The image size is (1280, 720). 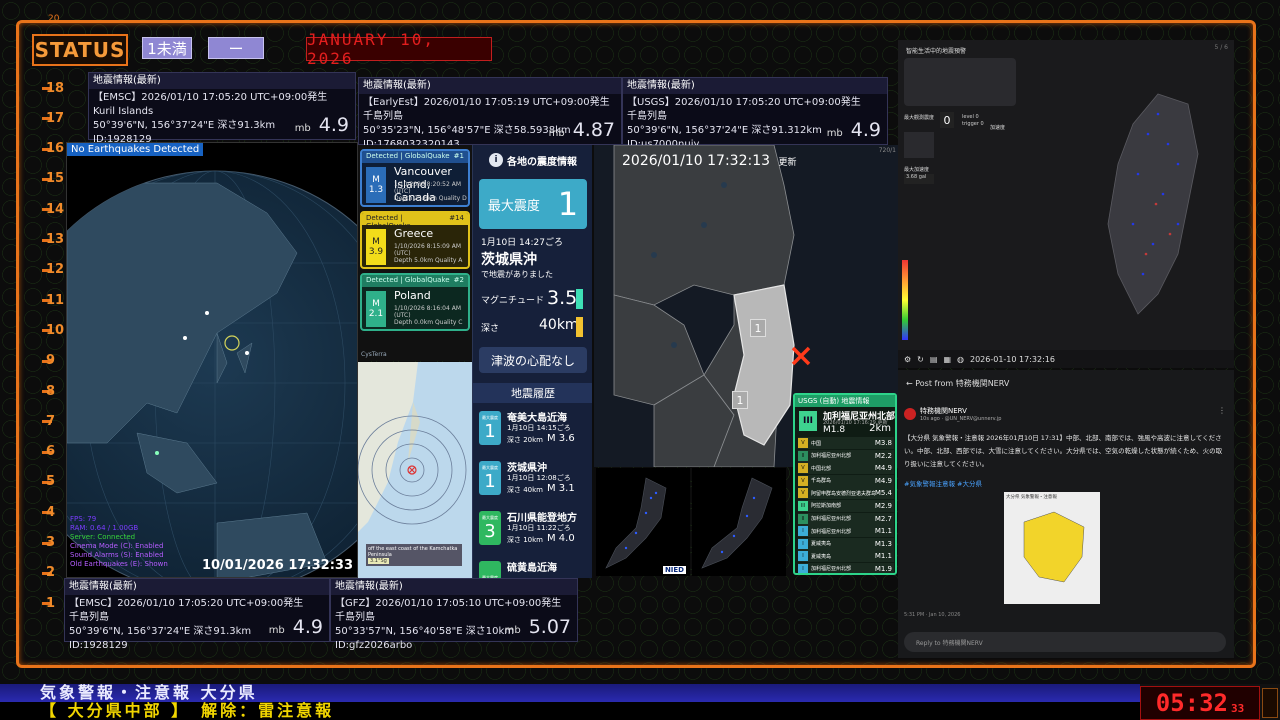 I want to click on usgs-item: I 加利福尼亚州北部 M1.1, so click(x=846, y=531).